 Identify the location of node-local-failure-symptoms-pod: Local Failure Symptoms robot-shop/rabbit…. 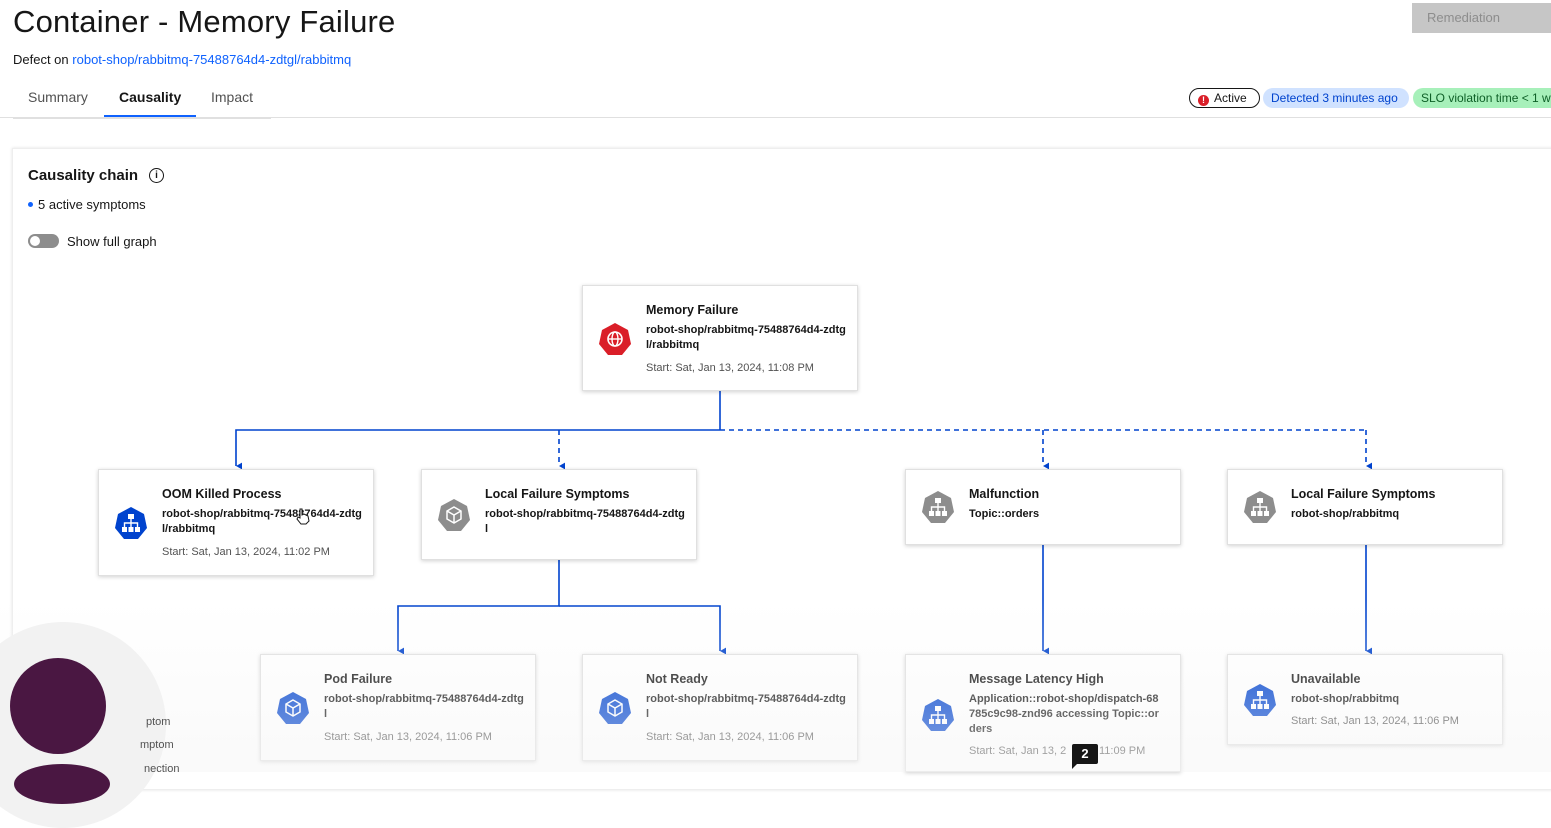
(559, 514).